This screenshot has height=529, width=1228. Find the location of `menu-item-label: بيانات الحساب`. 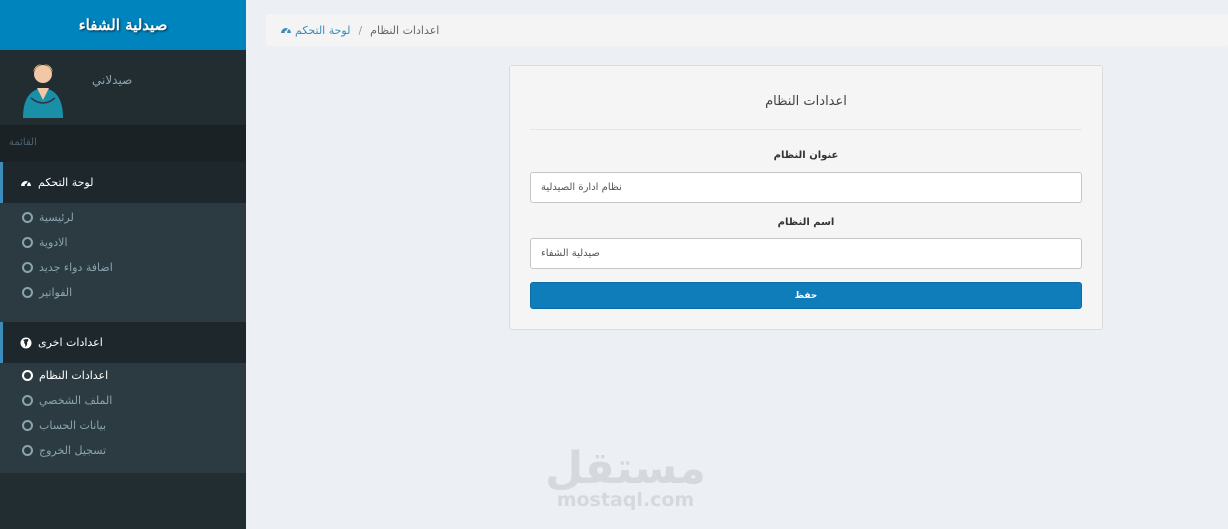

menu-item-label: بيانات الحساب is located at coordinates (73, 425).